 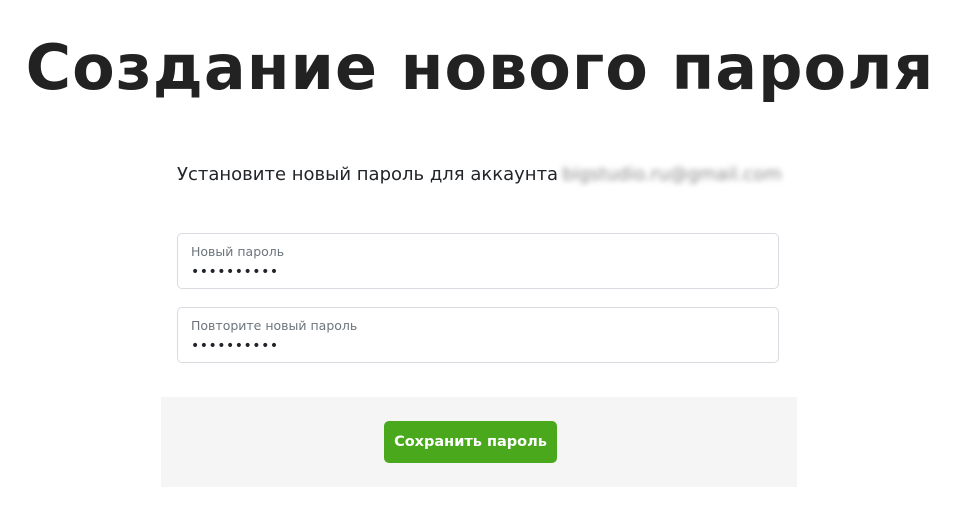 I want to click on save-password-button: Сохранить пароль, so click(x=470, y=442).